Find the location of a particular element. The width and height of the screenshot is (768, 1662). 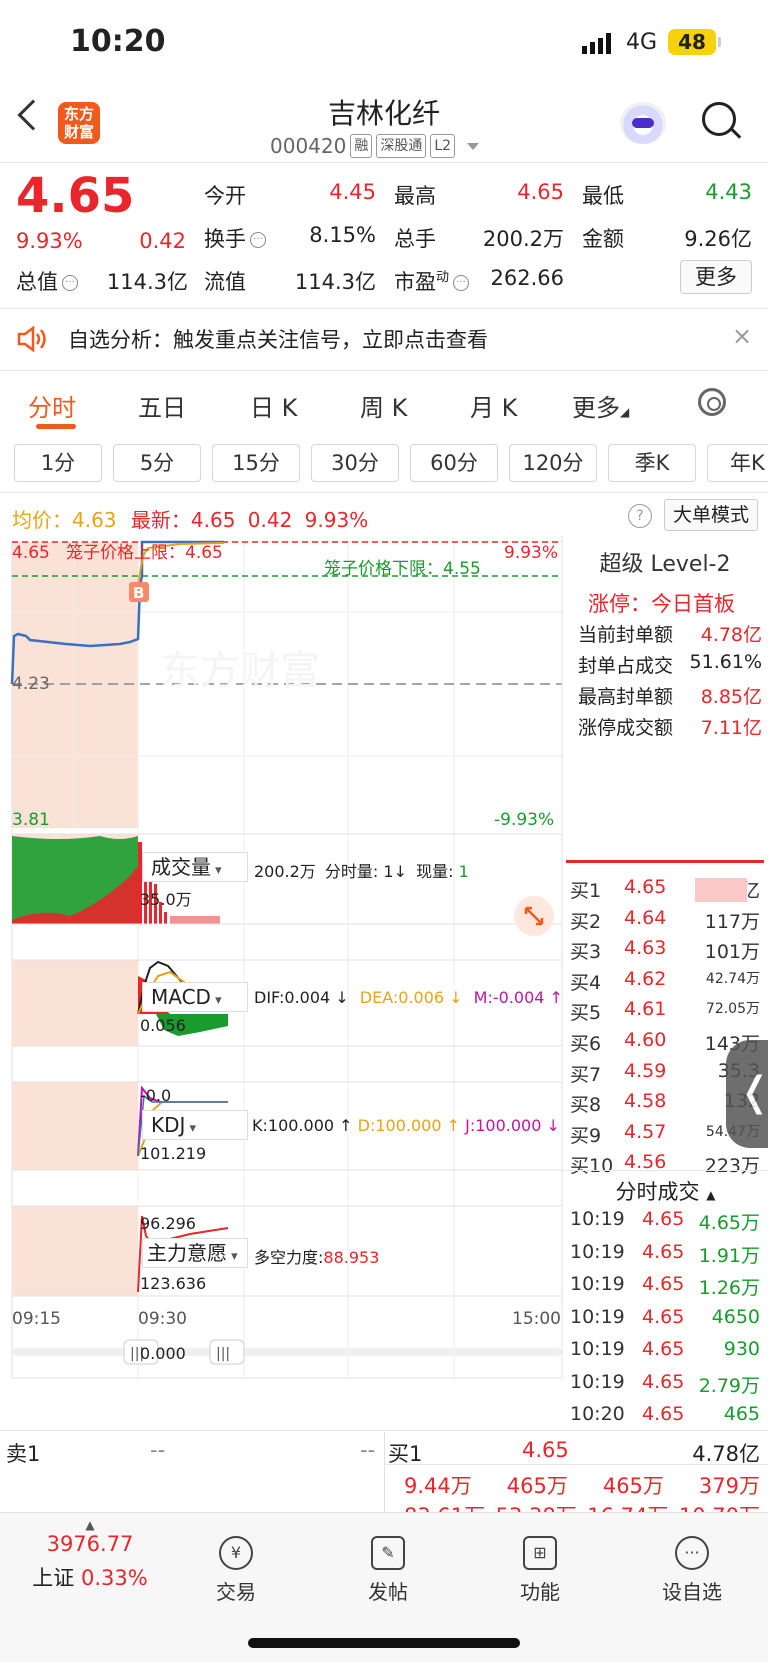

bid-row: 买2 4.64 117万 is located at coordinates (668, 920).